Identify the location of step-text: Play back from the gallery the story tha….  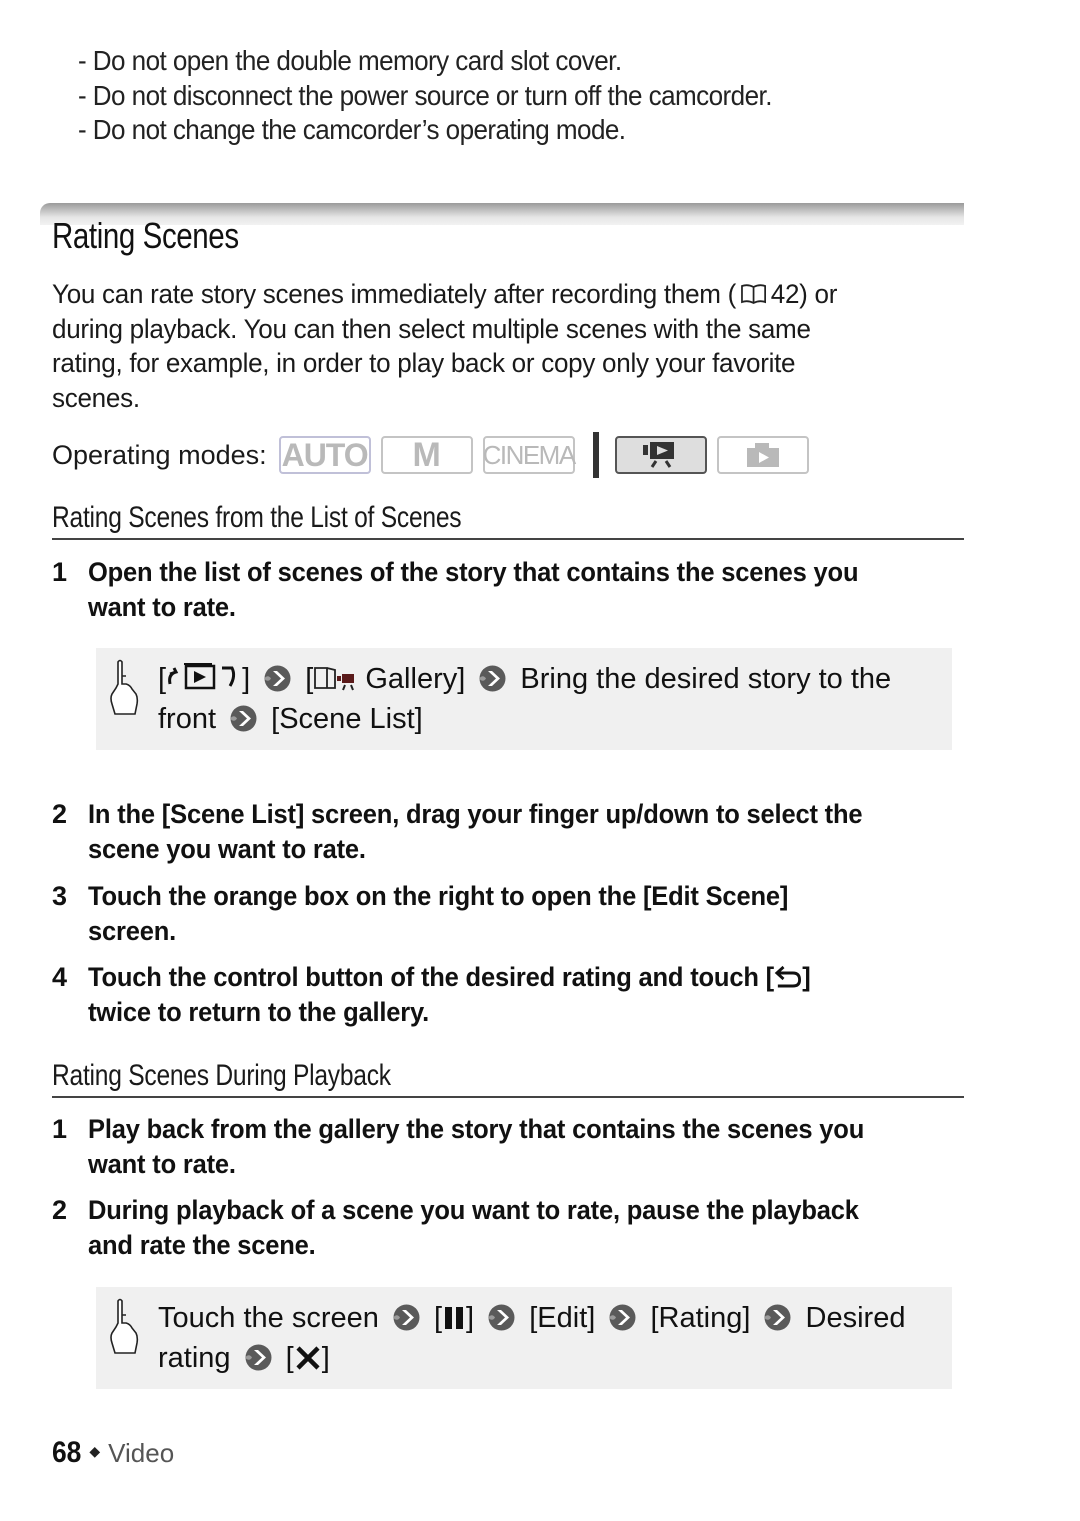
(530, 1146).